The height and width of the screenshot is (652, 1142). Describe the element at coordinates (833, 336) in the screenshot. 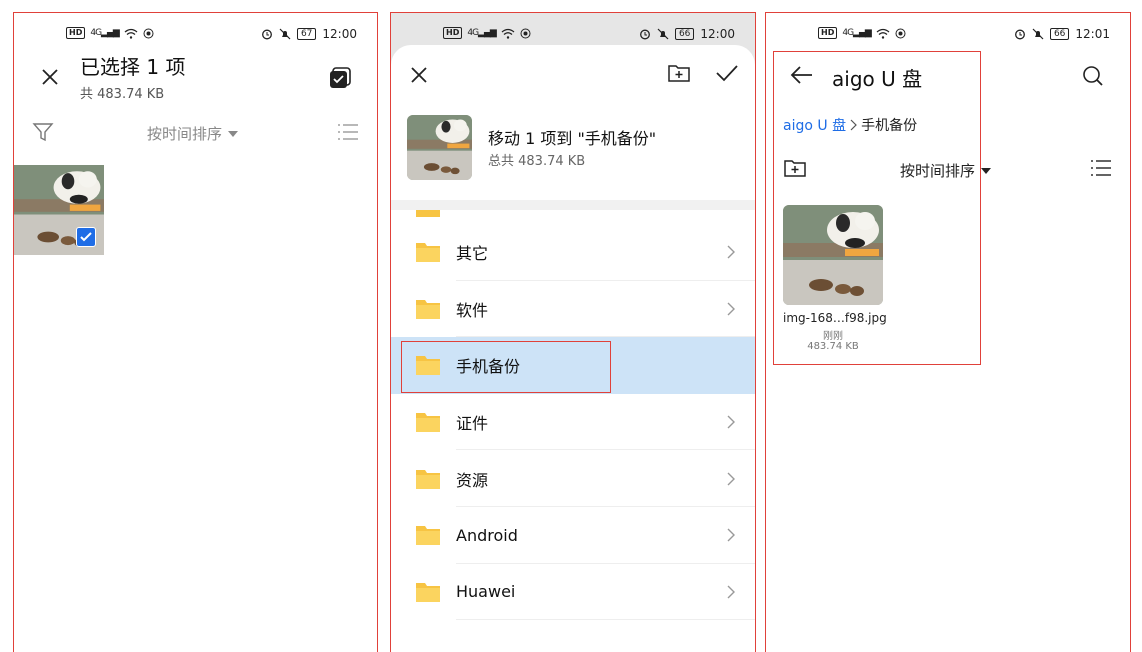

I see `file-time: 刚刚` at that location.